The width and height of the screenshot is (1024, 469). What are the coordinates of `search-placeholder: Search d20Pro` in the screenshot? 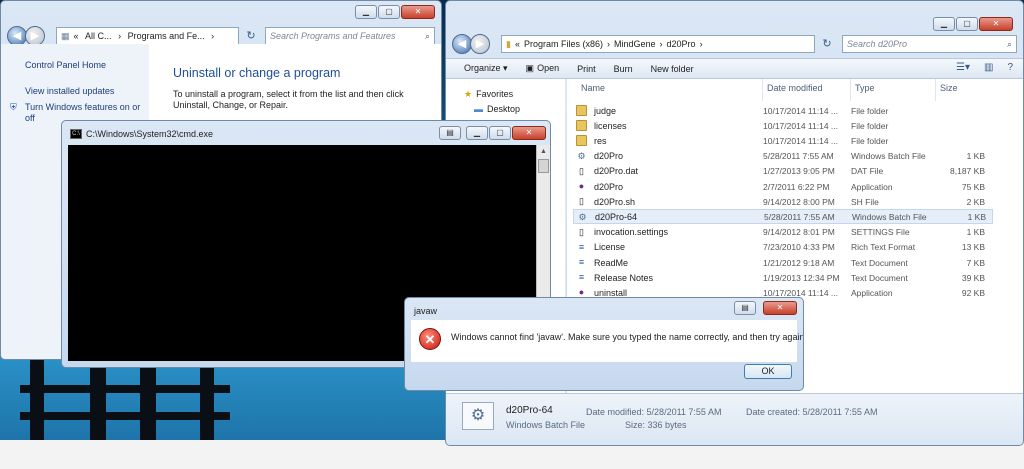 It's located at (877, 44).